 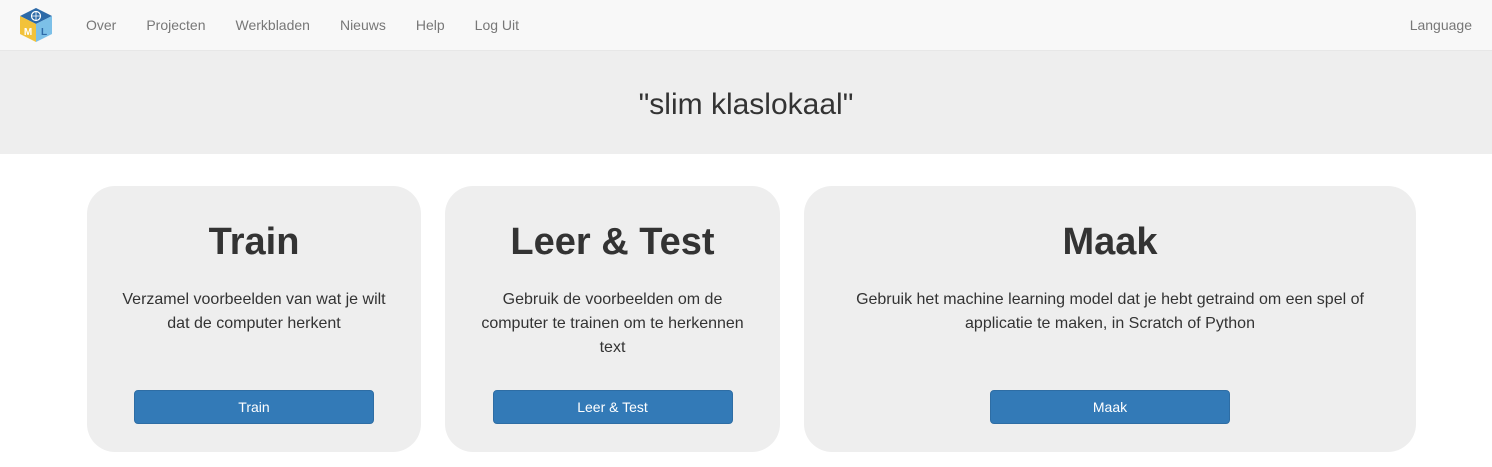 I want to click on make-button: Maak, so click(x=1110, y=407).